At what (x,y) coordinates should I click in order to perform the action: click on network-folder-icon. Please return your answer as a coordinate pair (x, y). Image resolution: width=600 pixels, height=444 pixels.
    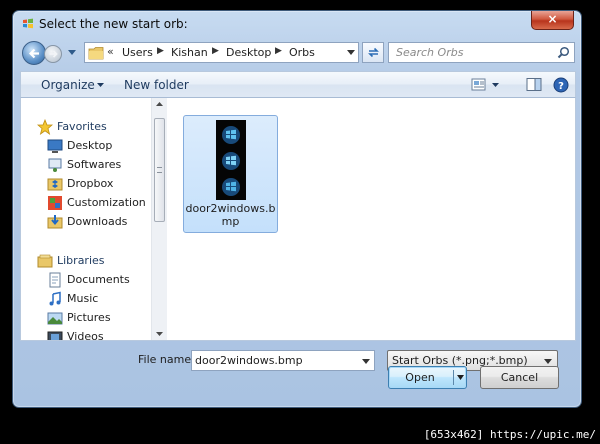
    Looking at the image, I should click on (55, 165).